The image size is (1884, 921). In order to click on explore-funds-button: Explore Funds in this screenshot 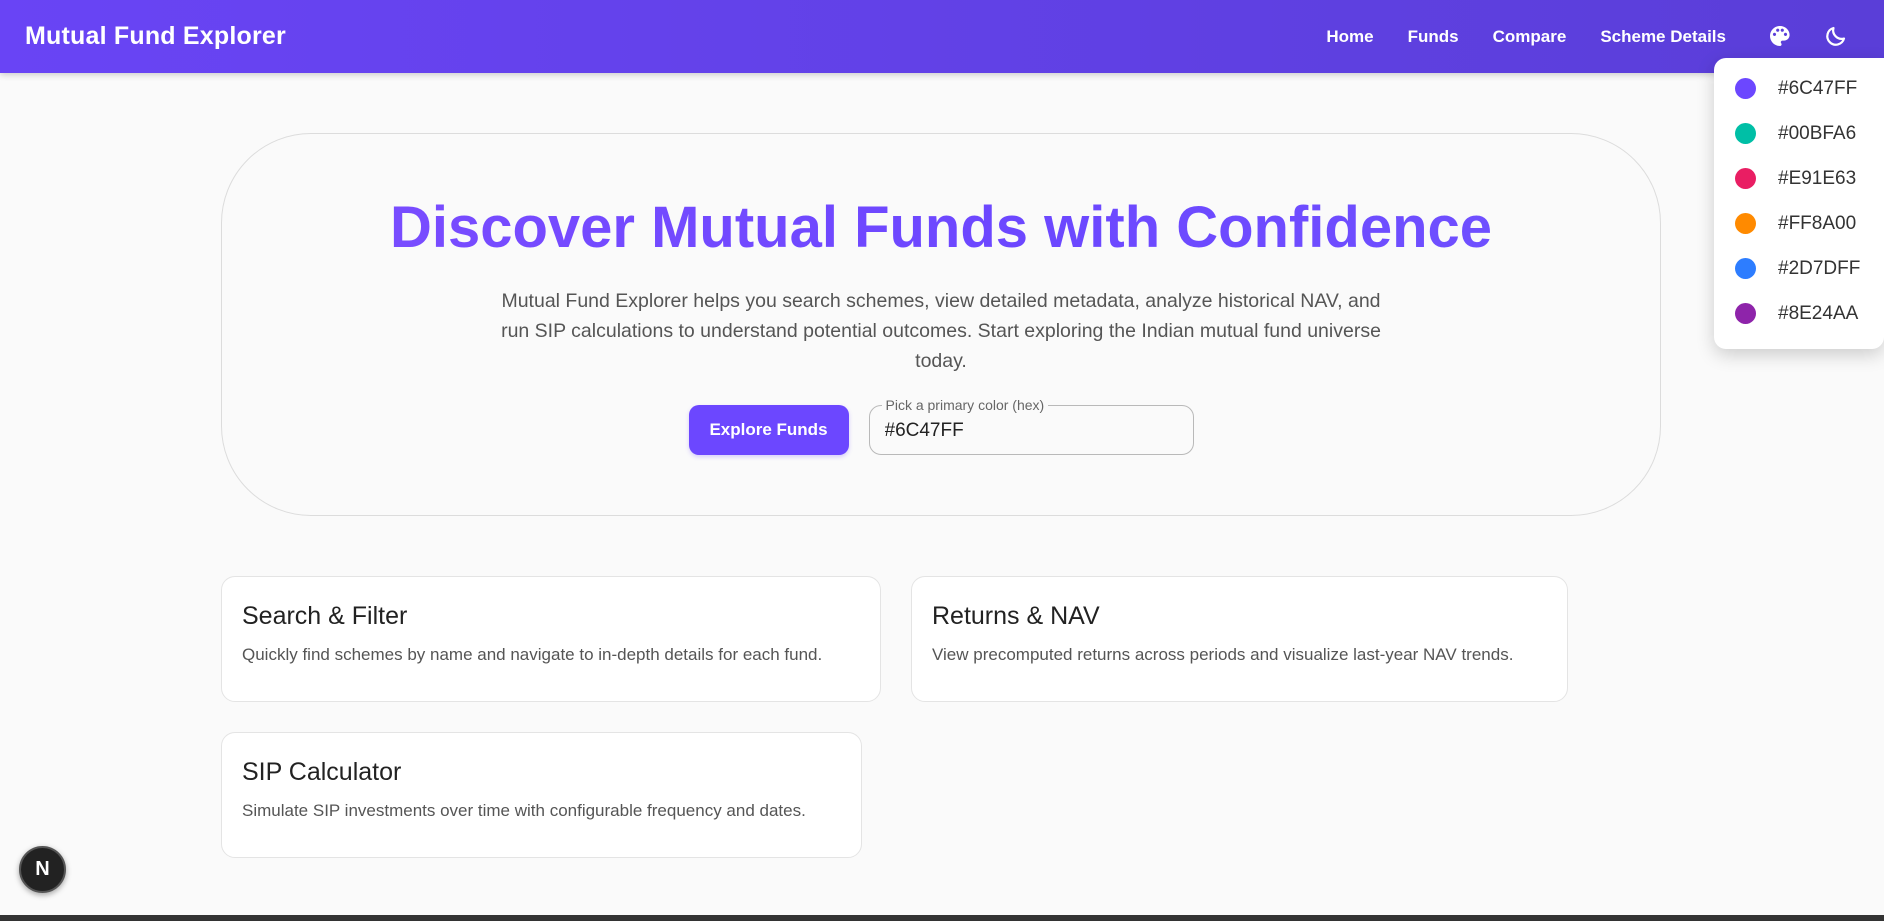, I will do `click(768, 430)`.